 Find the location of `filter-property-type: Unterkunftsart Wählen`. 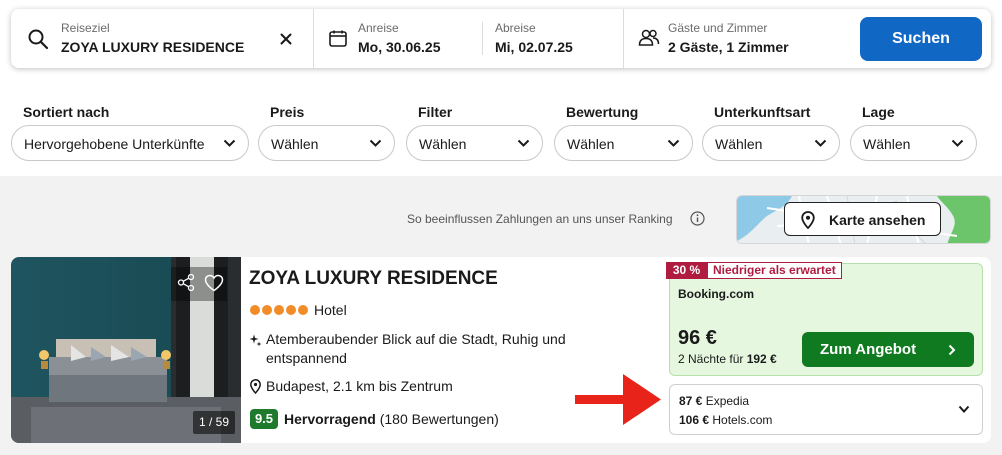

filter-property-type: Unterkunftsart Wählen is located at coordinates (771, 132).